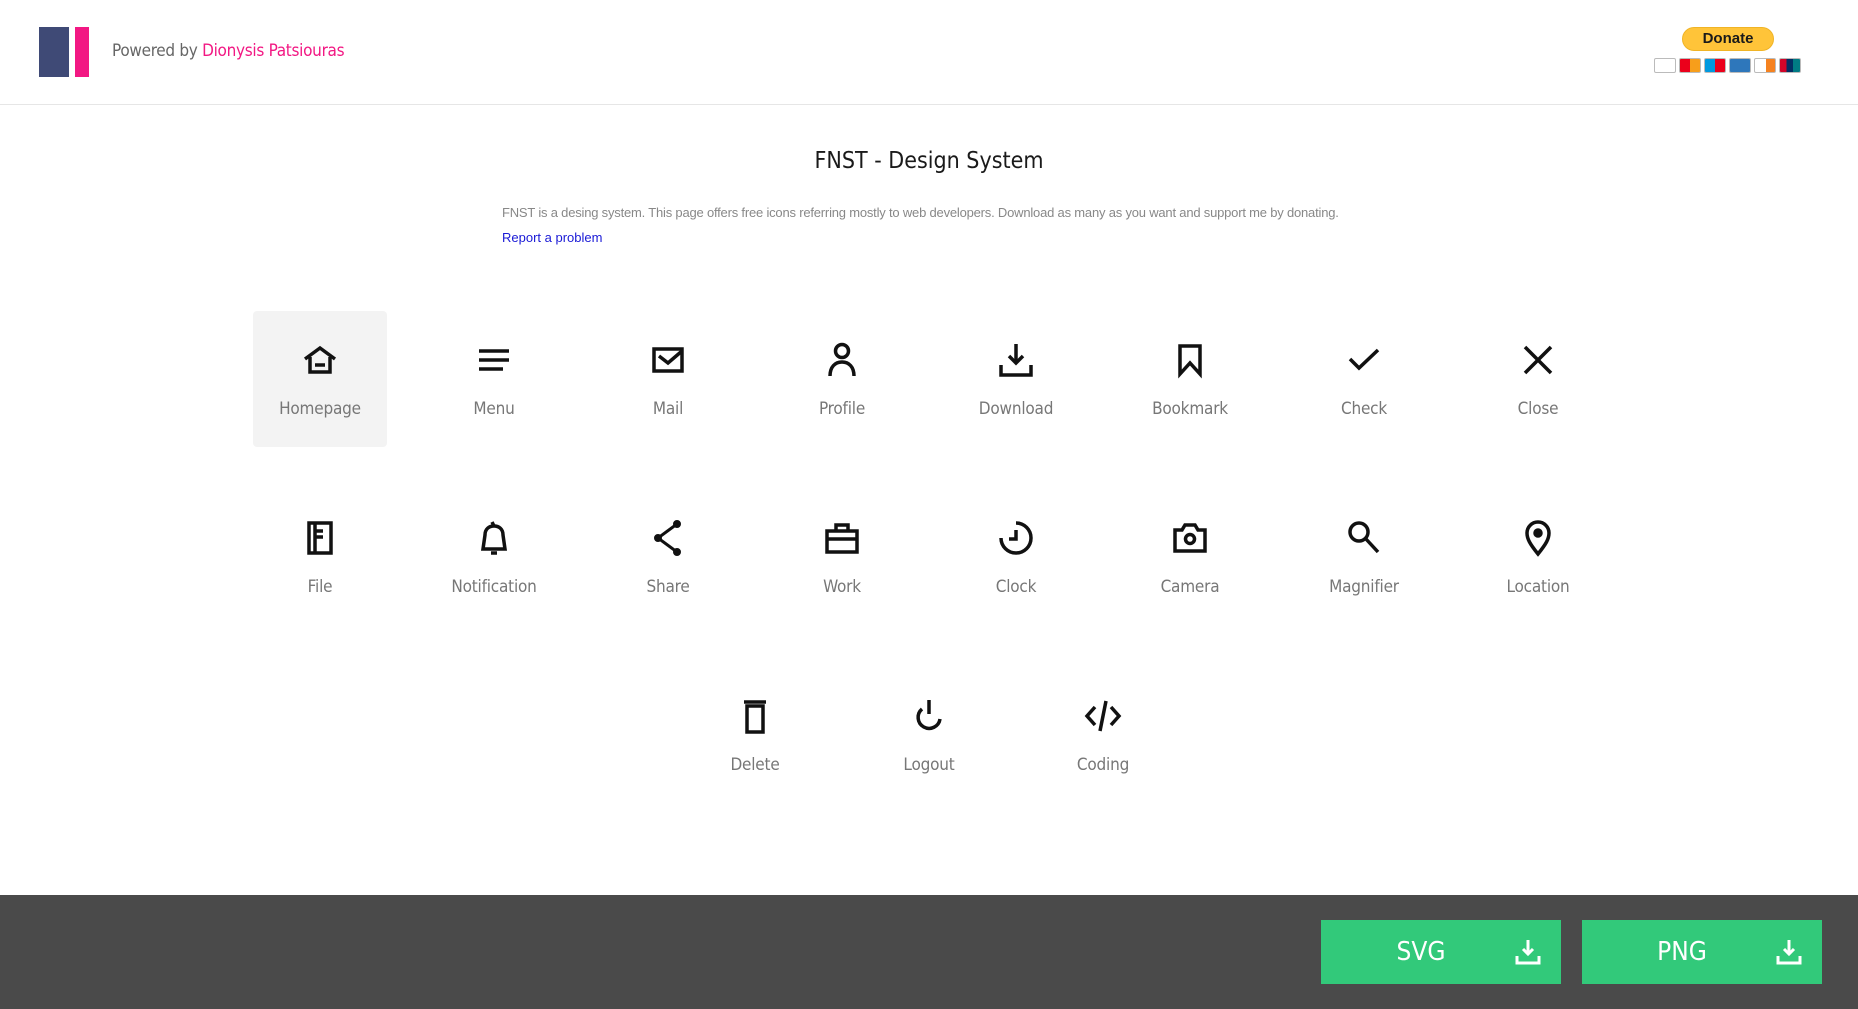 This screenshot has width=1858, height=1009. I want to click on site-header: Powered by Dionysis Patsiouras Donate, so click(929, 52).